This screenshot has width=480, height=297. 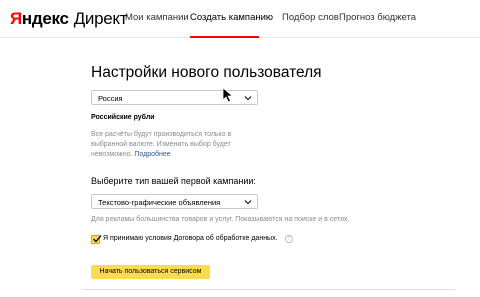 What do you see at coordinates (231, 17) in the screenshot?
I see `nav-create-campaign: Создать кампанию` at bounding box center [231, 17].